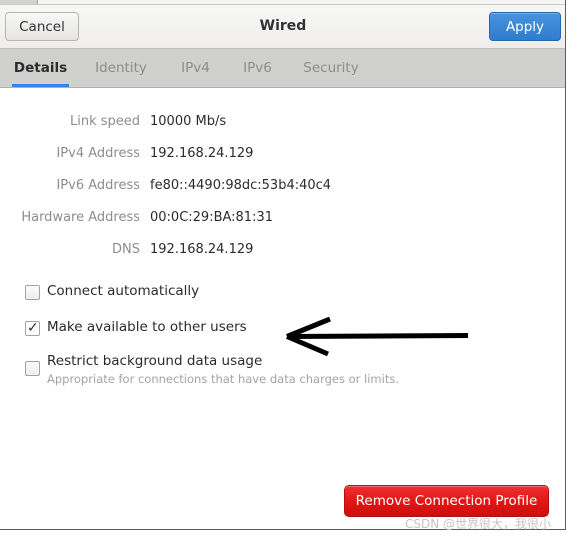  What do you see at coordinates (478, 524) in the screenshot?
I see `watermark-text: CSDN @世界很大，我很小` at bounding box center [478, 524].